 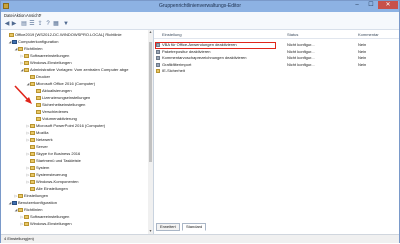 What do you see at coordinates (23, 94) in the screenshot?
I see `red-arrow-annotation` at bounding box center [23, 94].